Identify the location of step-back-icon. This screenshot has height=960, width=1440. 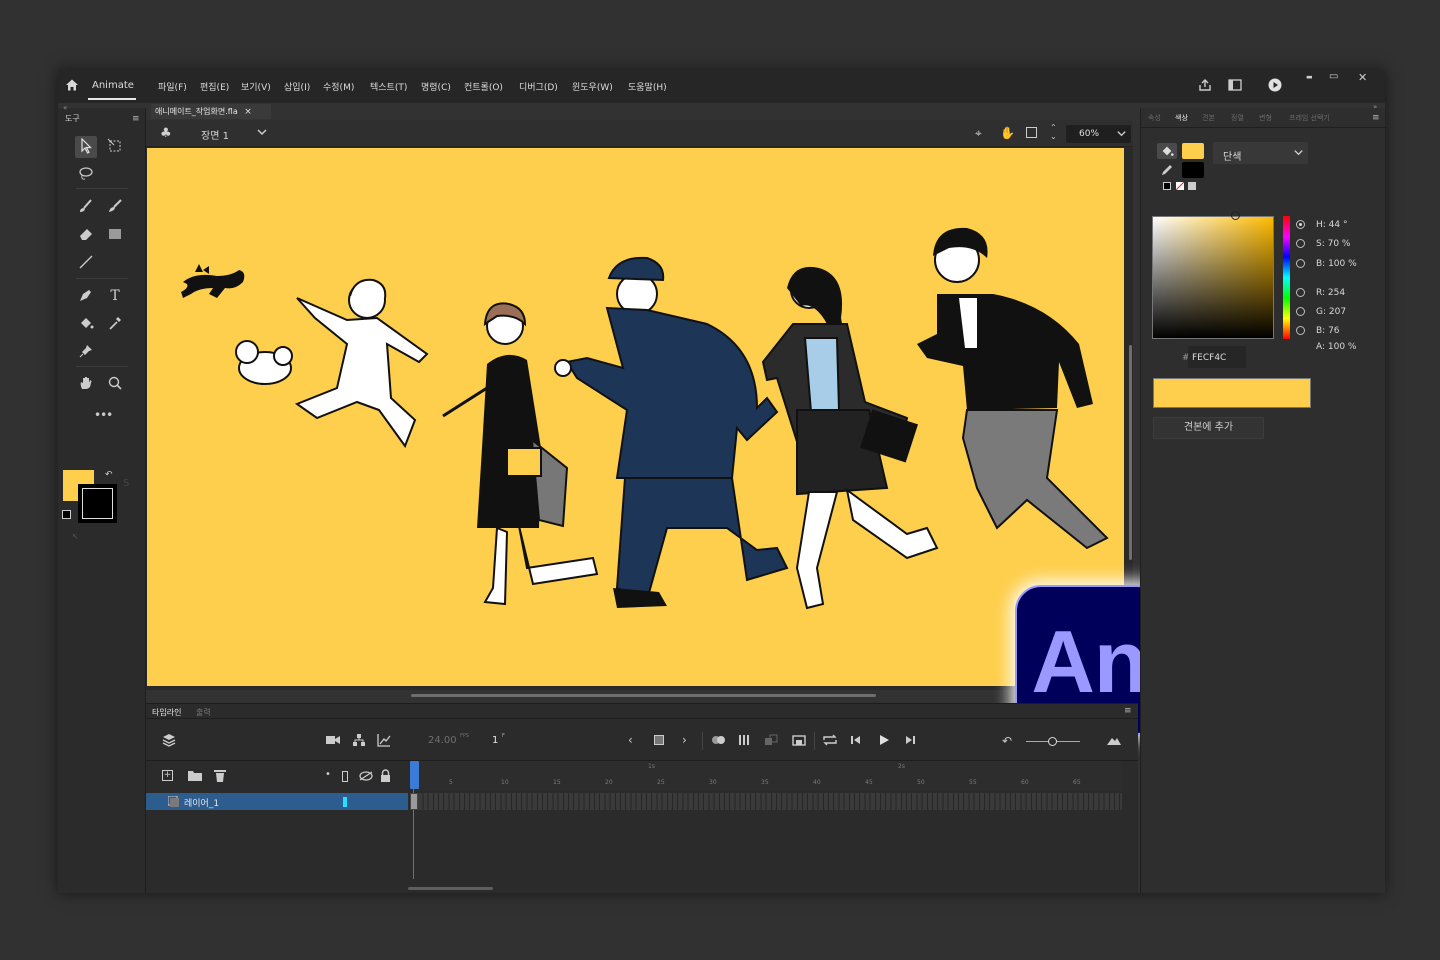
(856, 741).